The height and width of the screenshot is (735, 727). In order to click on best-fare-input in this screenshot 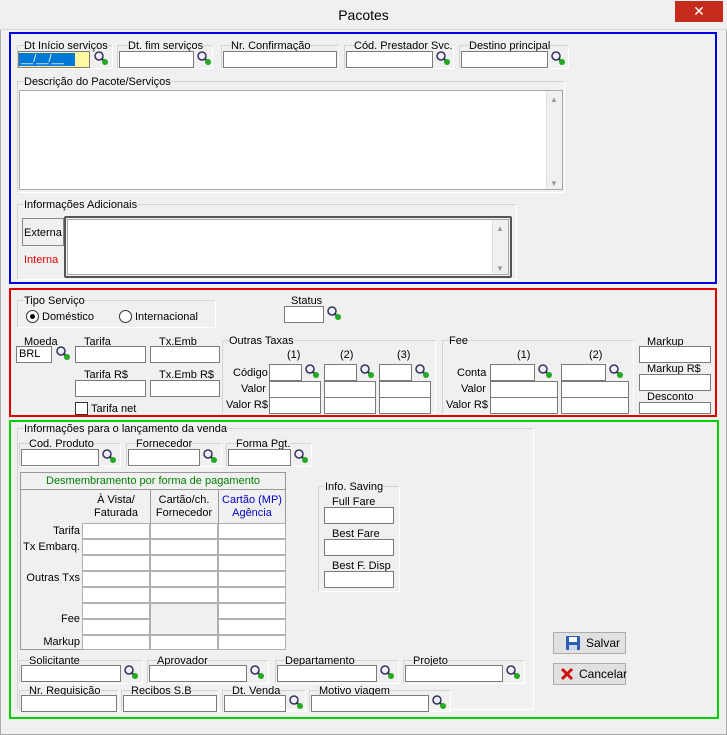, I will do `click(359, 547)`.